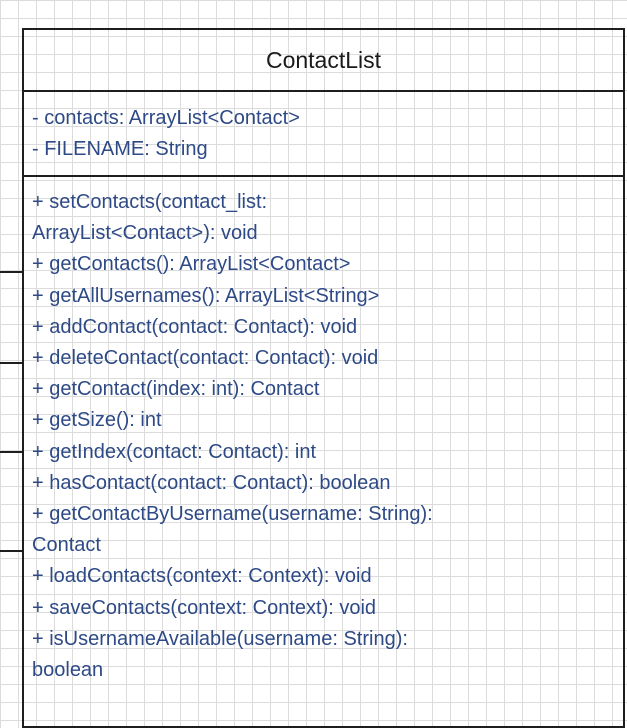  I want to click on method-add-contact: + addContact(contact: Contact): void, so click(195, 326).